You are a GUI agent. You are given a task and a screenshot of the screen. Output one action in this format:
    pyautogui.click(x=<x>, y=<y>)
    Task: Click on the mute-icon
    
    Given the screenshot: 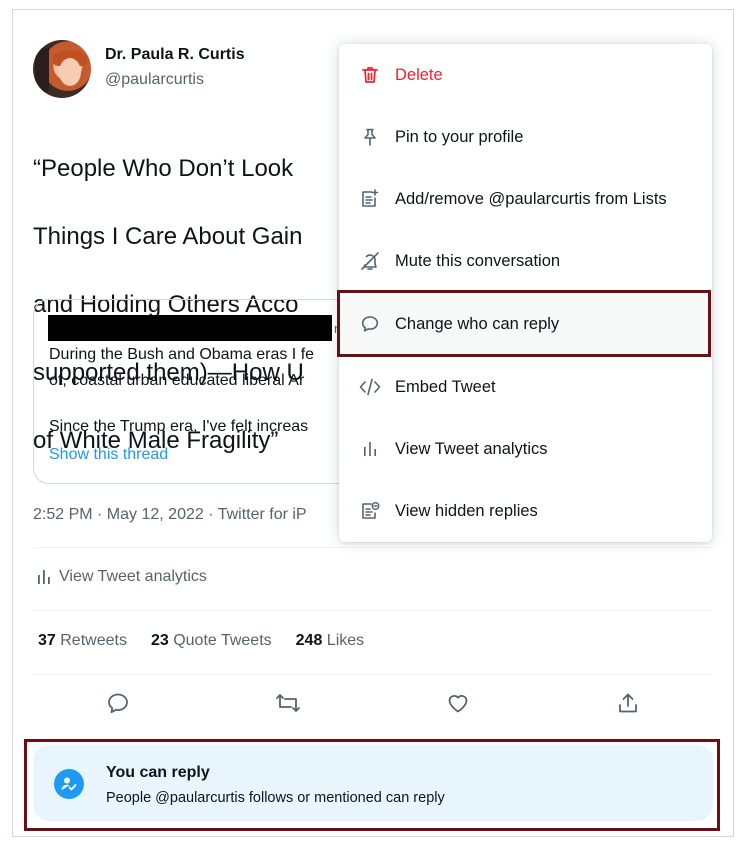 What is the action you would take?
    pyautogui.click(x=370, y=261)
    